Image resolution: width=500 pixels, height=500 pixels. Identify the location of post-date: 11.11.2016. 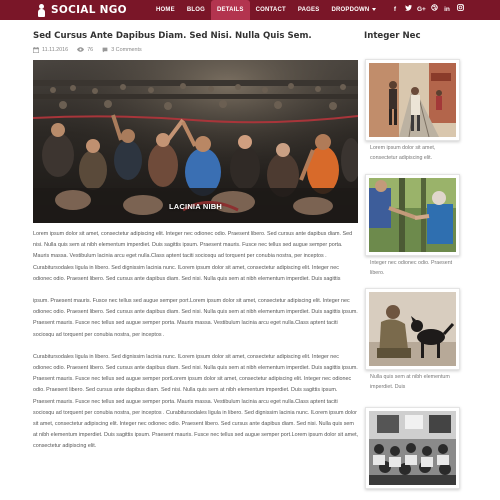
(51, 49).